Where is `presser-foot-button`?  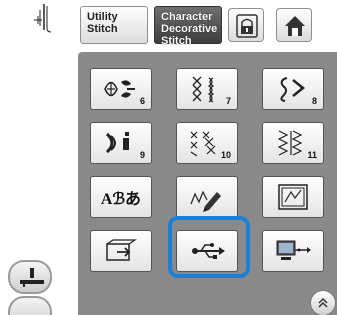
presser-foot-button is located at coordinates (30, 277).